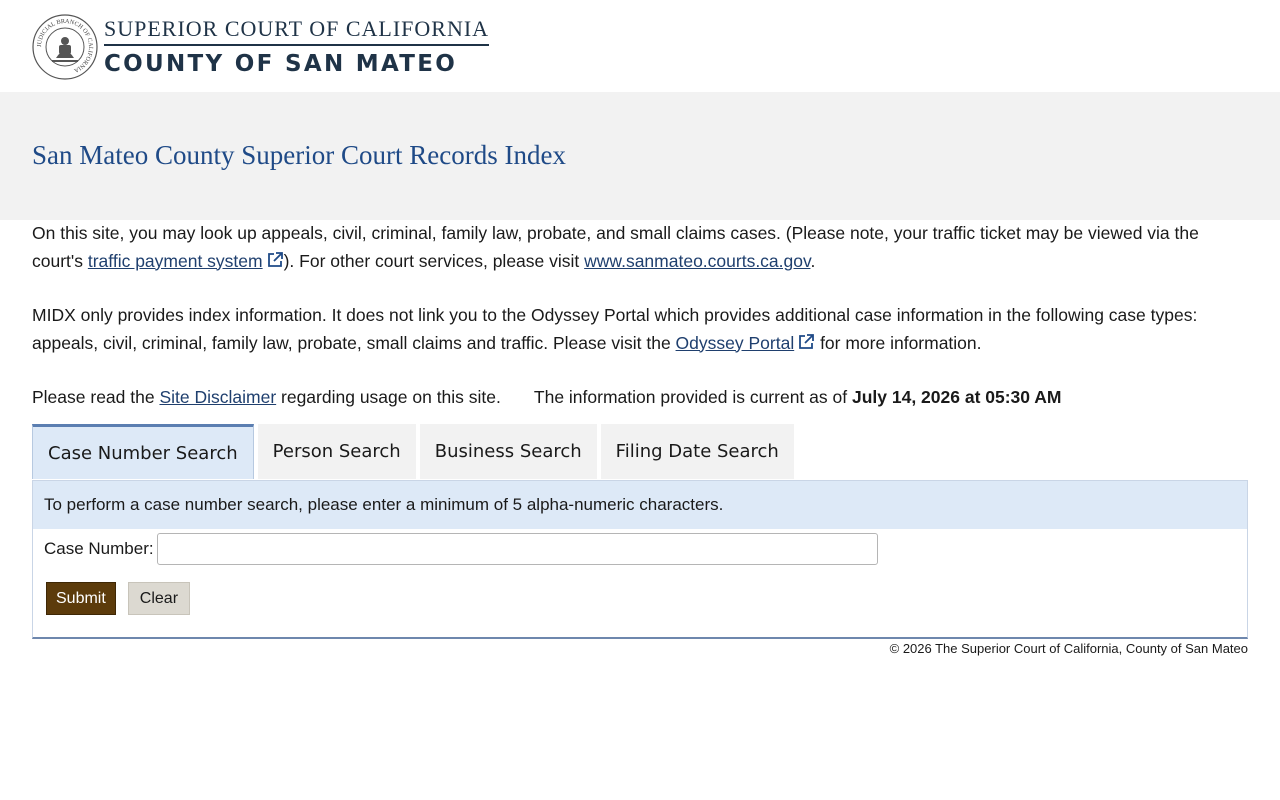 This screenshot has width=1280, height=800. Describe the element at coordinates (508, 451) in the screenshot. I see `tab-business-search: Business Search` at that location.